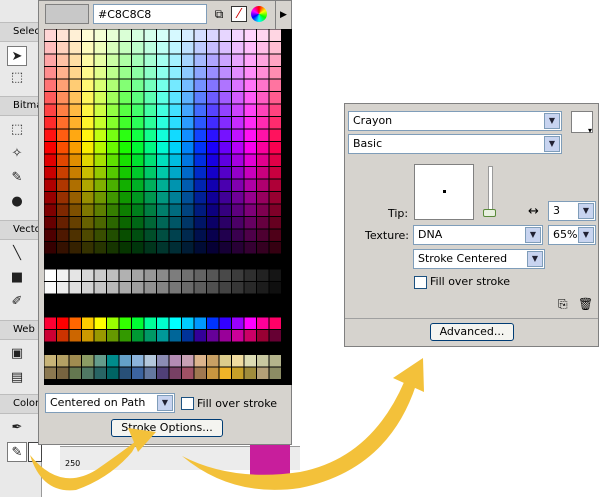 The image size is (600, 497). What do you see at coordinates (219, 14) in the screenshot?
I see `system-color-picker-icon: ⧉` at bounding box center [219, 14].